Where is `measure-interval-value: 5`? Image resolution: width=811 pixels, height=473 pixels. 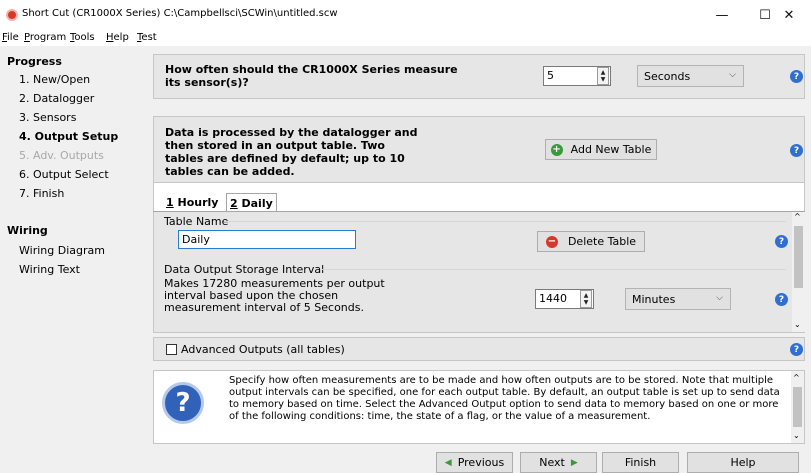
measure-interval-value: 5 is located at coordinates (550, 75).